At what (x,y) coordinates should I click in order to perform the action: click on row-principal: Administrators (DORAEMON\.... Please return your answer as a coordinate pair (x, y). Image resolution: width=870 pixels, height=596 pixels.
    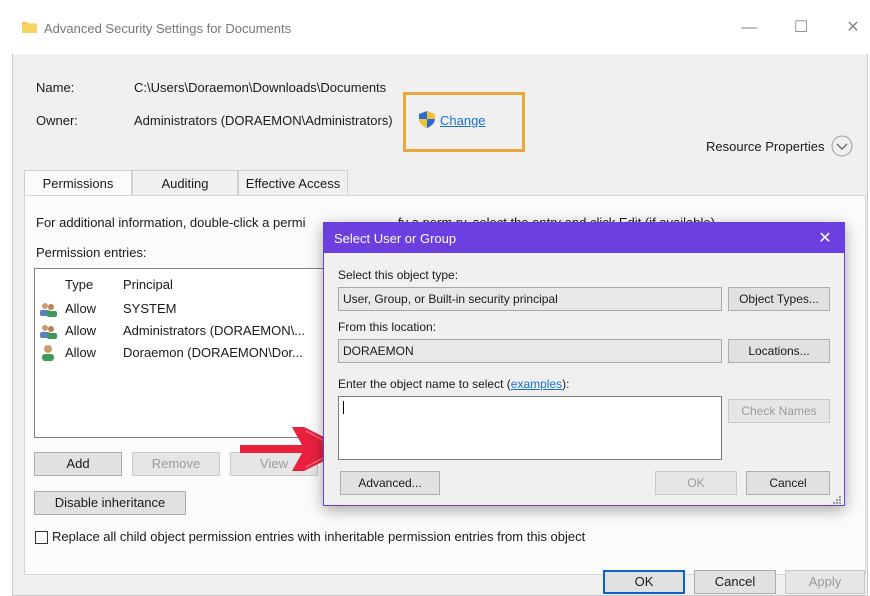
    Looking at the image, I should click on (214, 330).